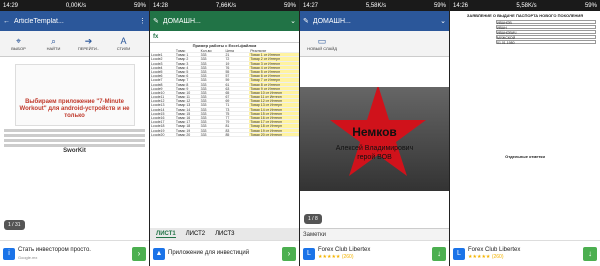  I want to click on slide-canvas: Немков Алексей Владимирович герой ВОВ, so click(374, 139).